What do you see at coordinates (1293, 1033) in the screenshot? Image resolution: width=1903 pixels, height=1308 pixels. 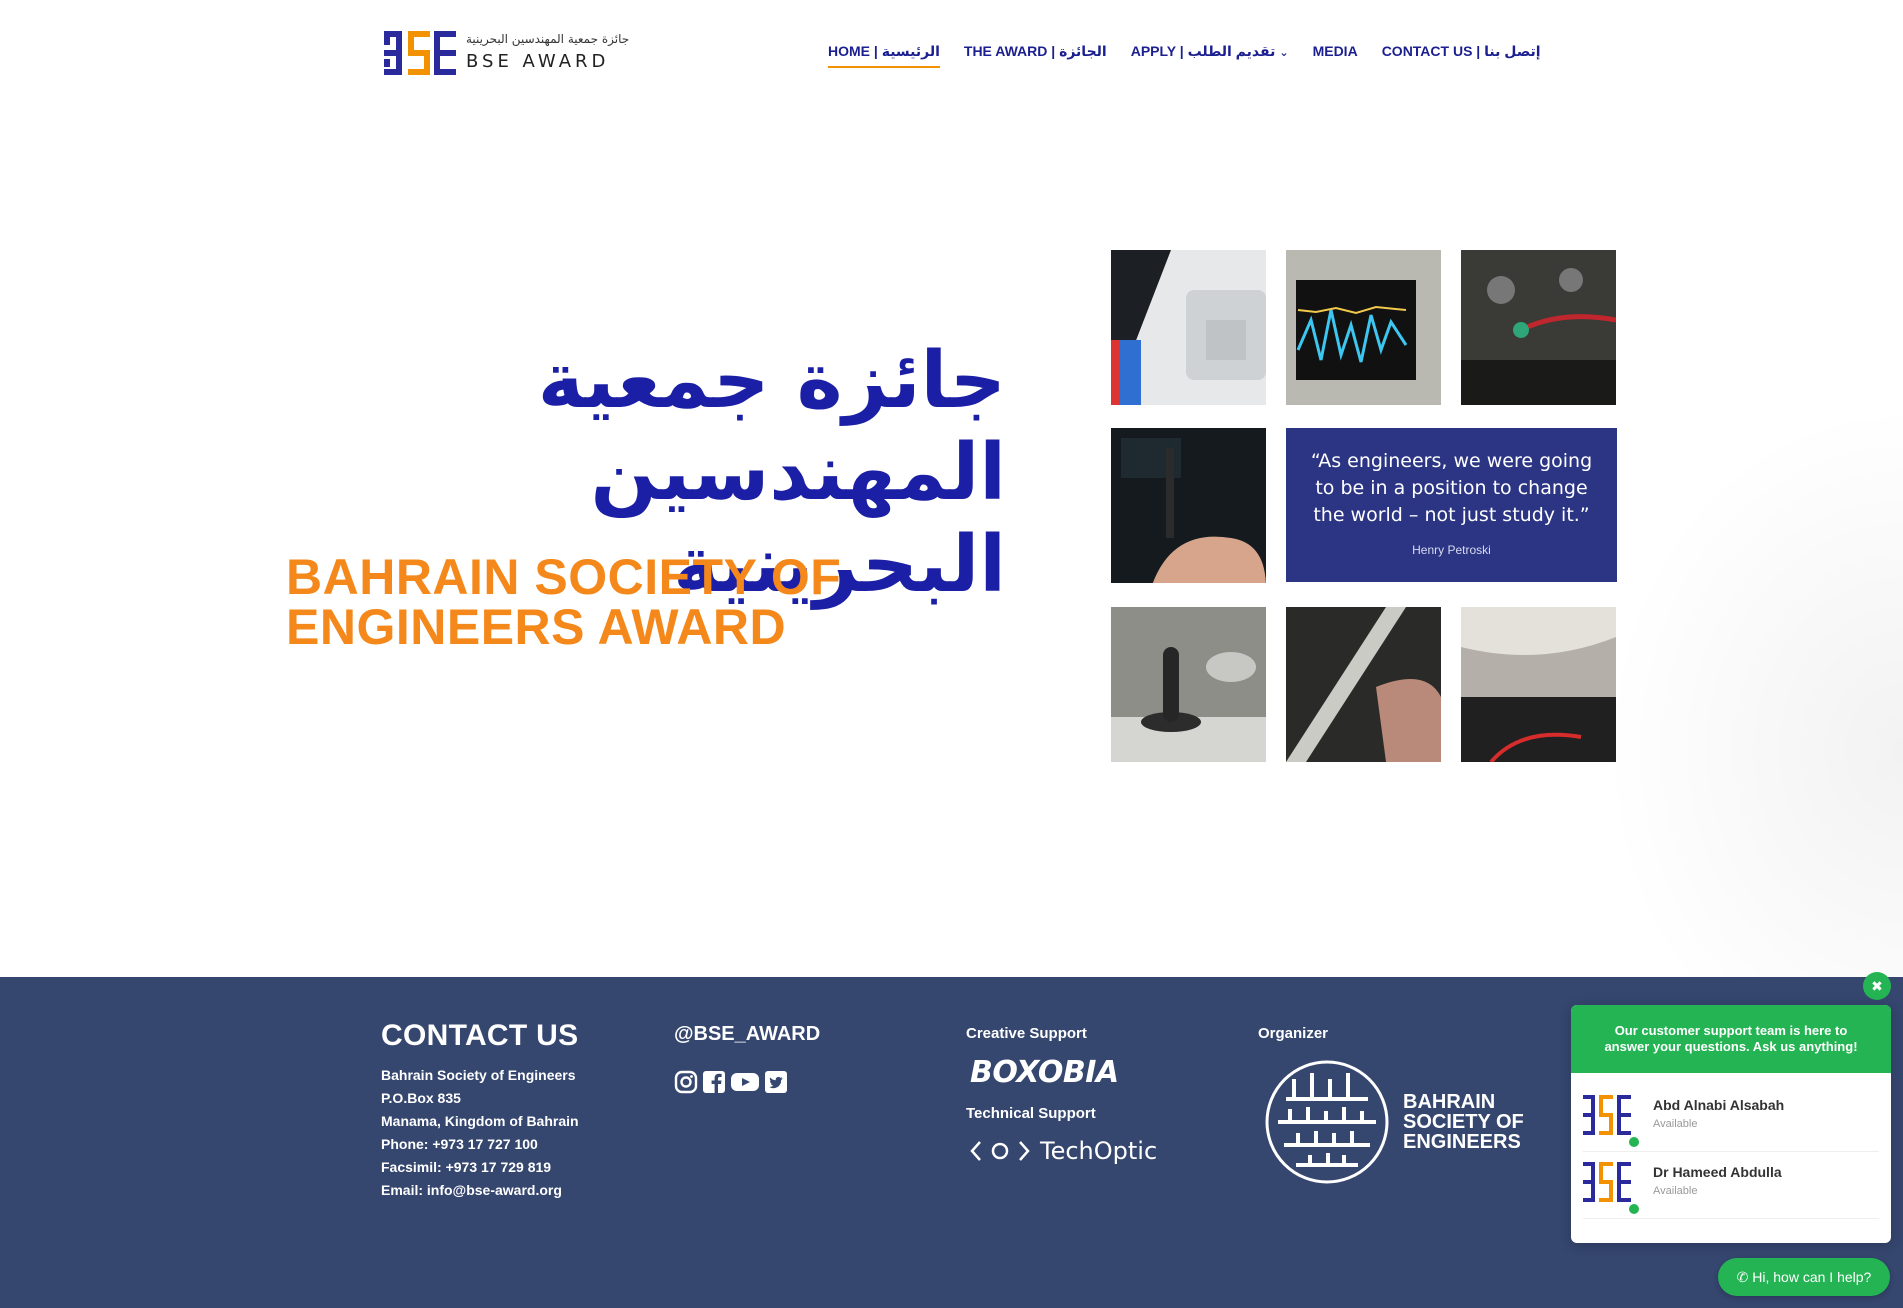 I see `organizer-label: Organizer` at bounding box center [1293, 1033].